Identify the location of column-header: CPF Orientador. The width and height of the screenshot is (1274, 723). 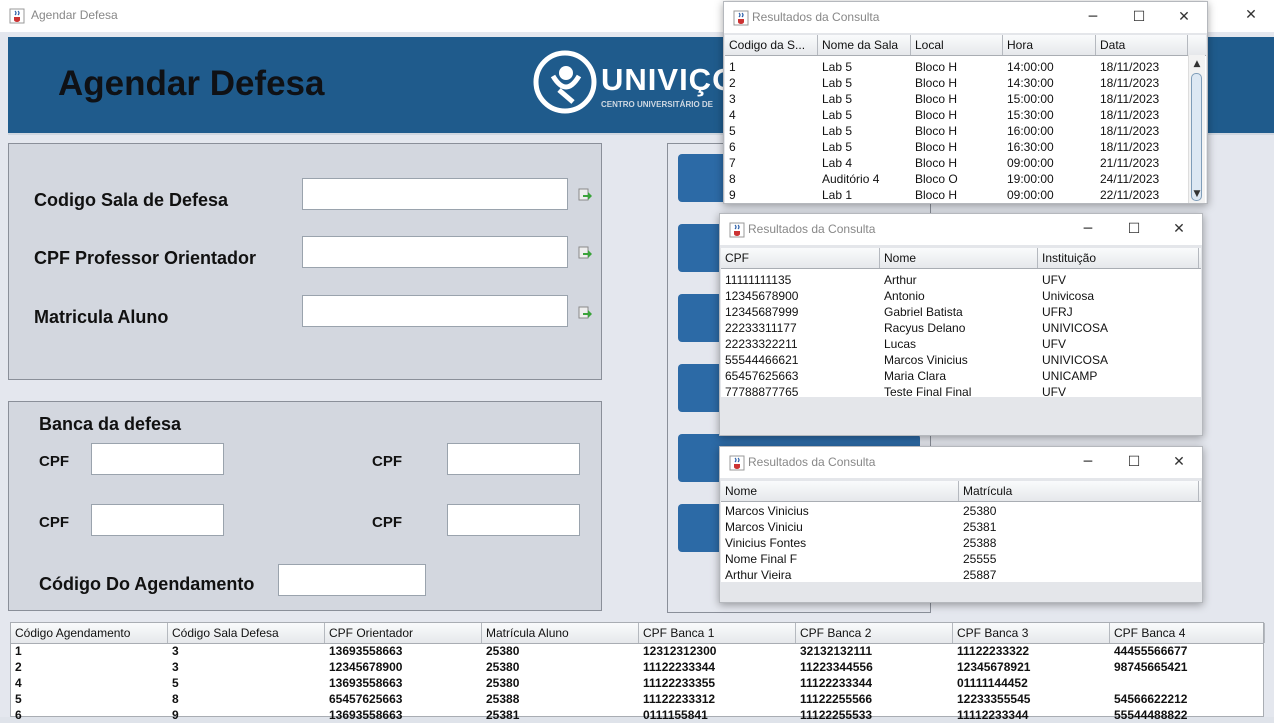
(403, 633).